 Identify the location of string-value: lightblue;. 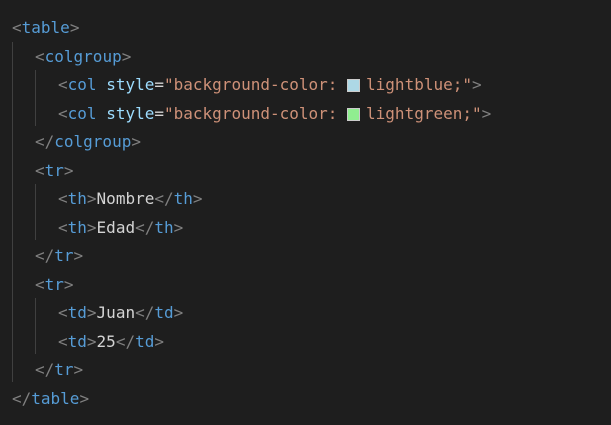
(414, 84).